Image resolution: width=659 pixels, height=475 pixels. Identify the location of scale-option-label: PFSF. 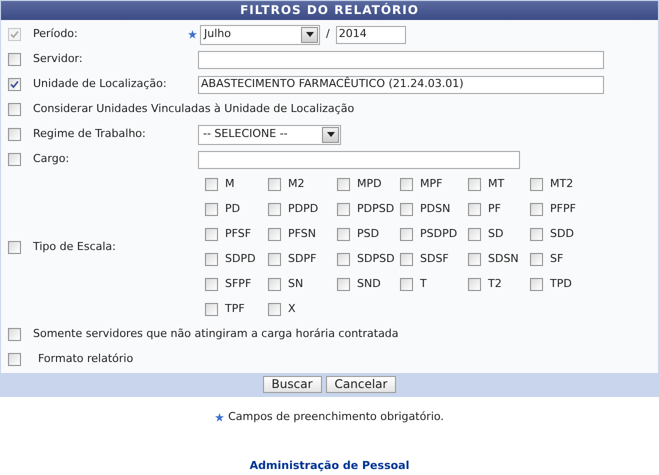
(238, 234).